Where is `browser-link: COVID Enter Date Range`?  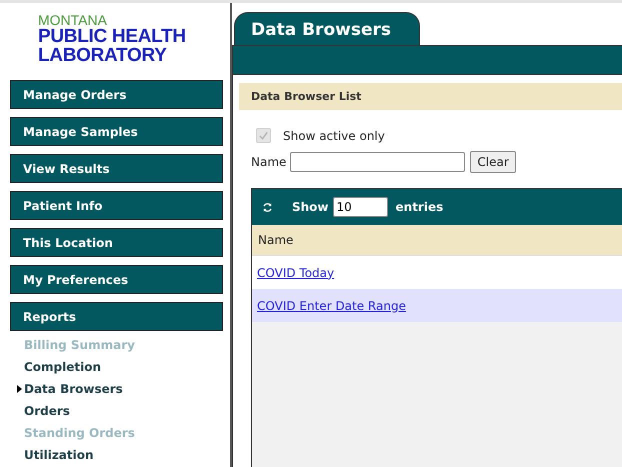
browser-link: COVID Enter Date Range is located at coordinates (331, 305).